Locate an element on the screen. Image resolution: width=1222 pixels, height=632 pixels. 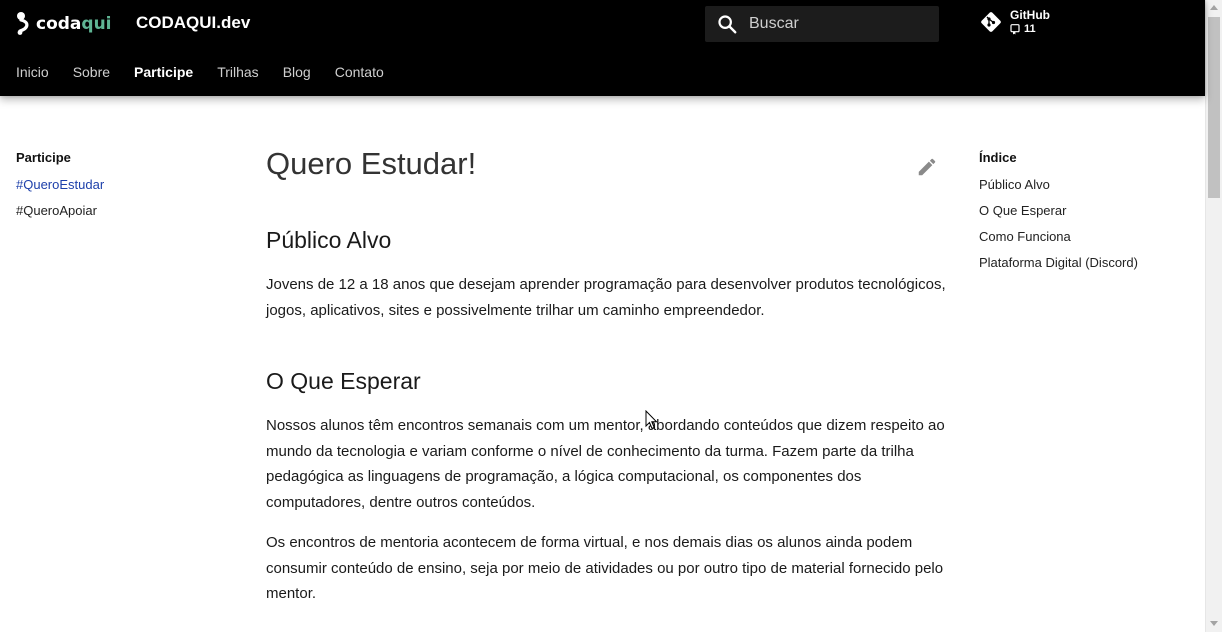
tab-contato: Contato is located at coordinates (359, 72).